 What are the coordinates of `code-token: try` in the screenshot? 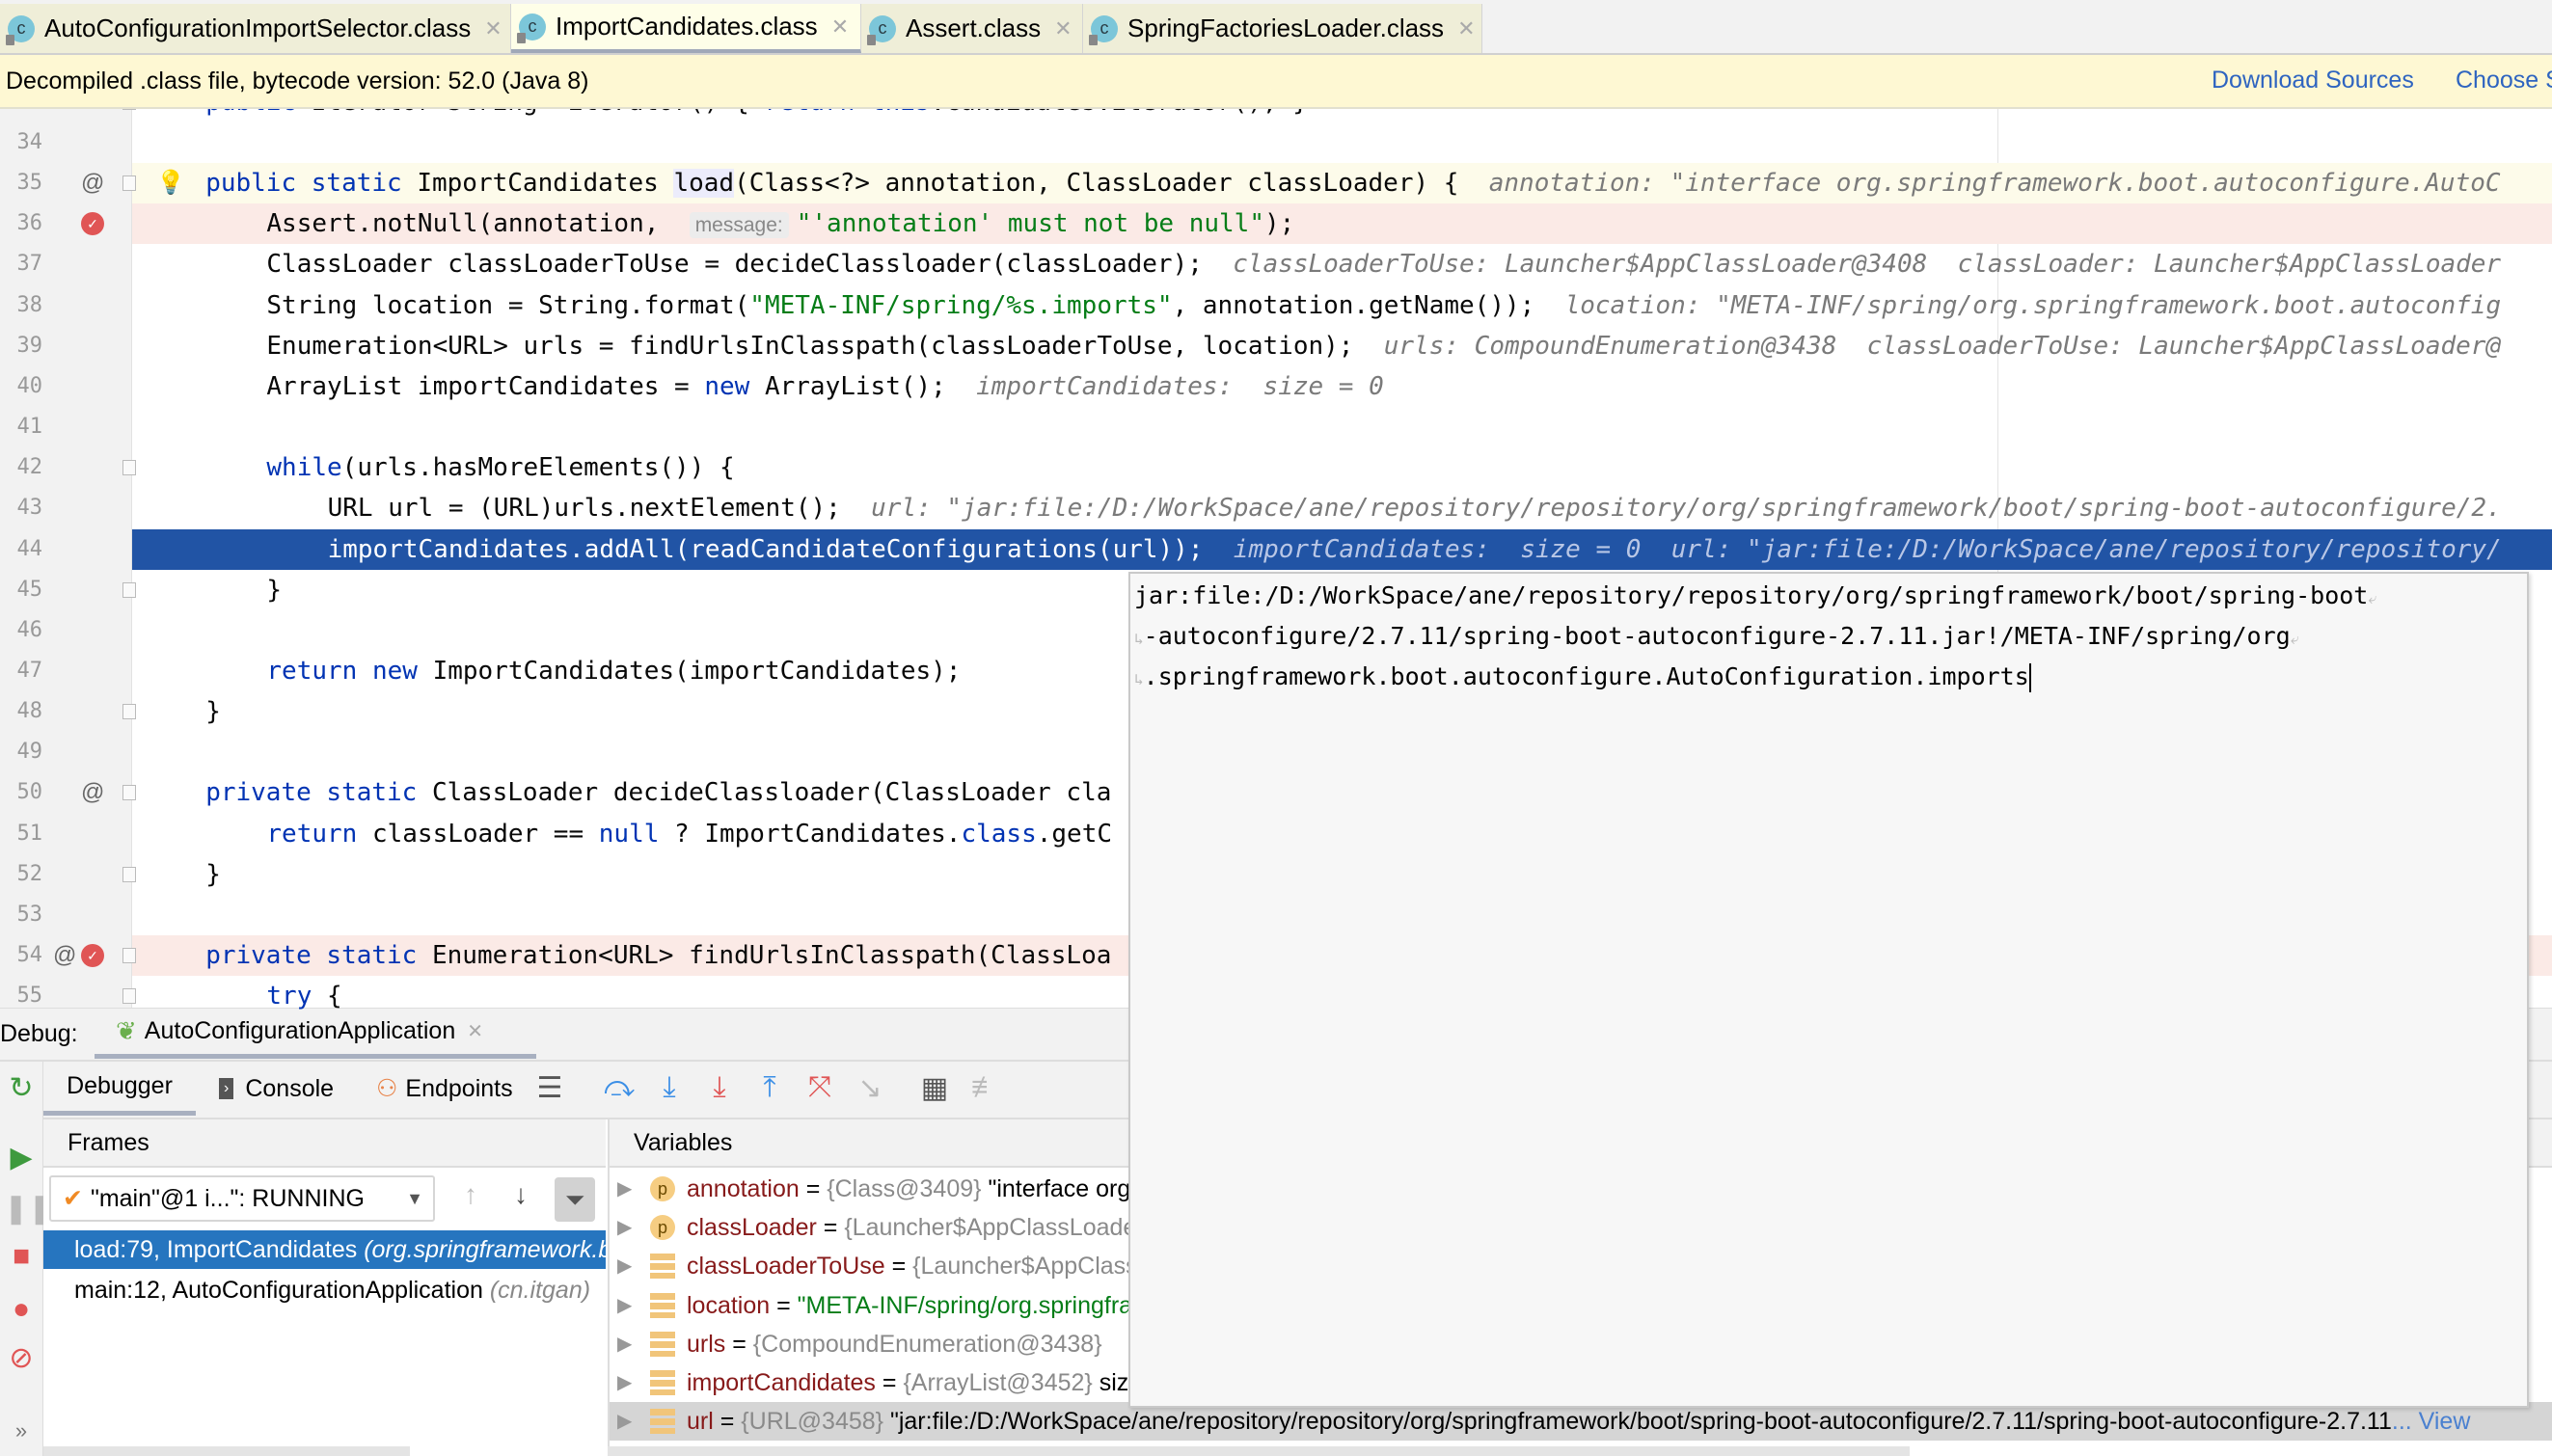 It's located at (289, 997).